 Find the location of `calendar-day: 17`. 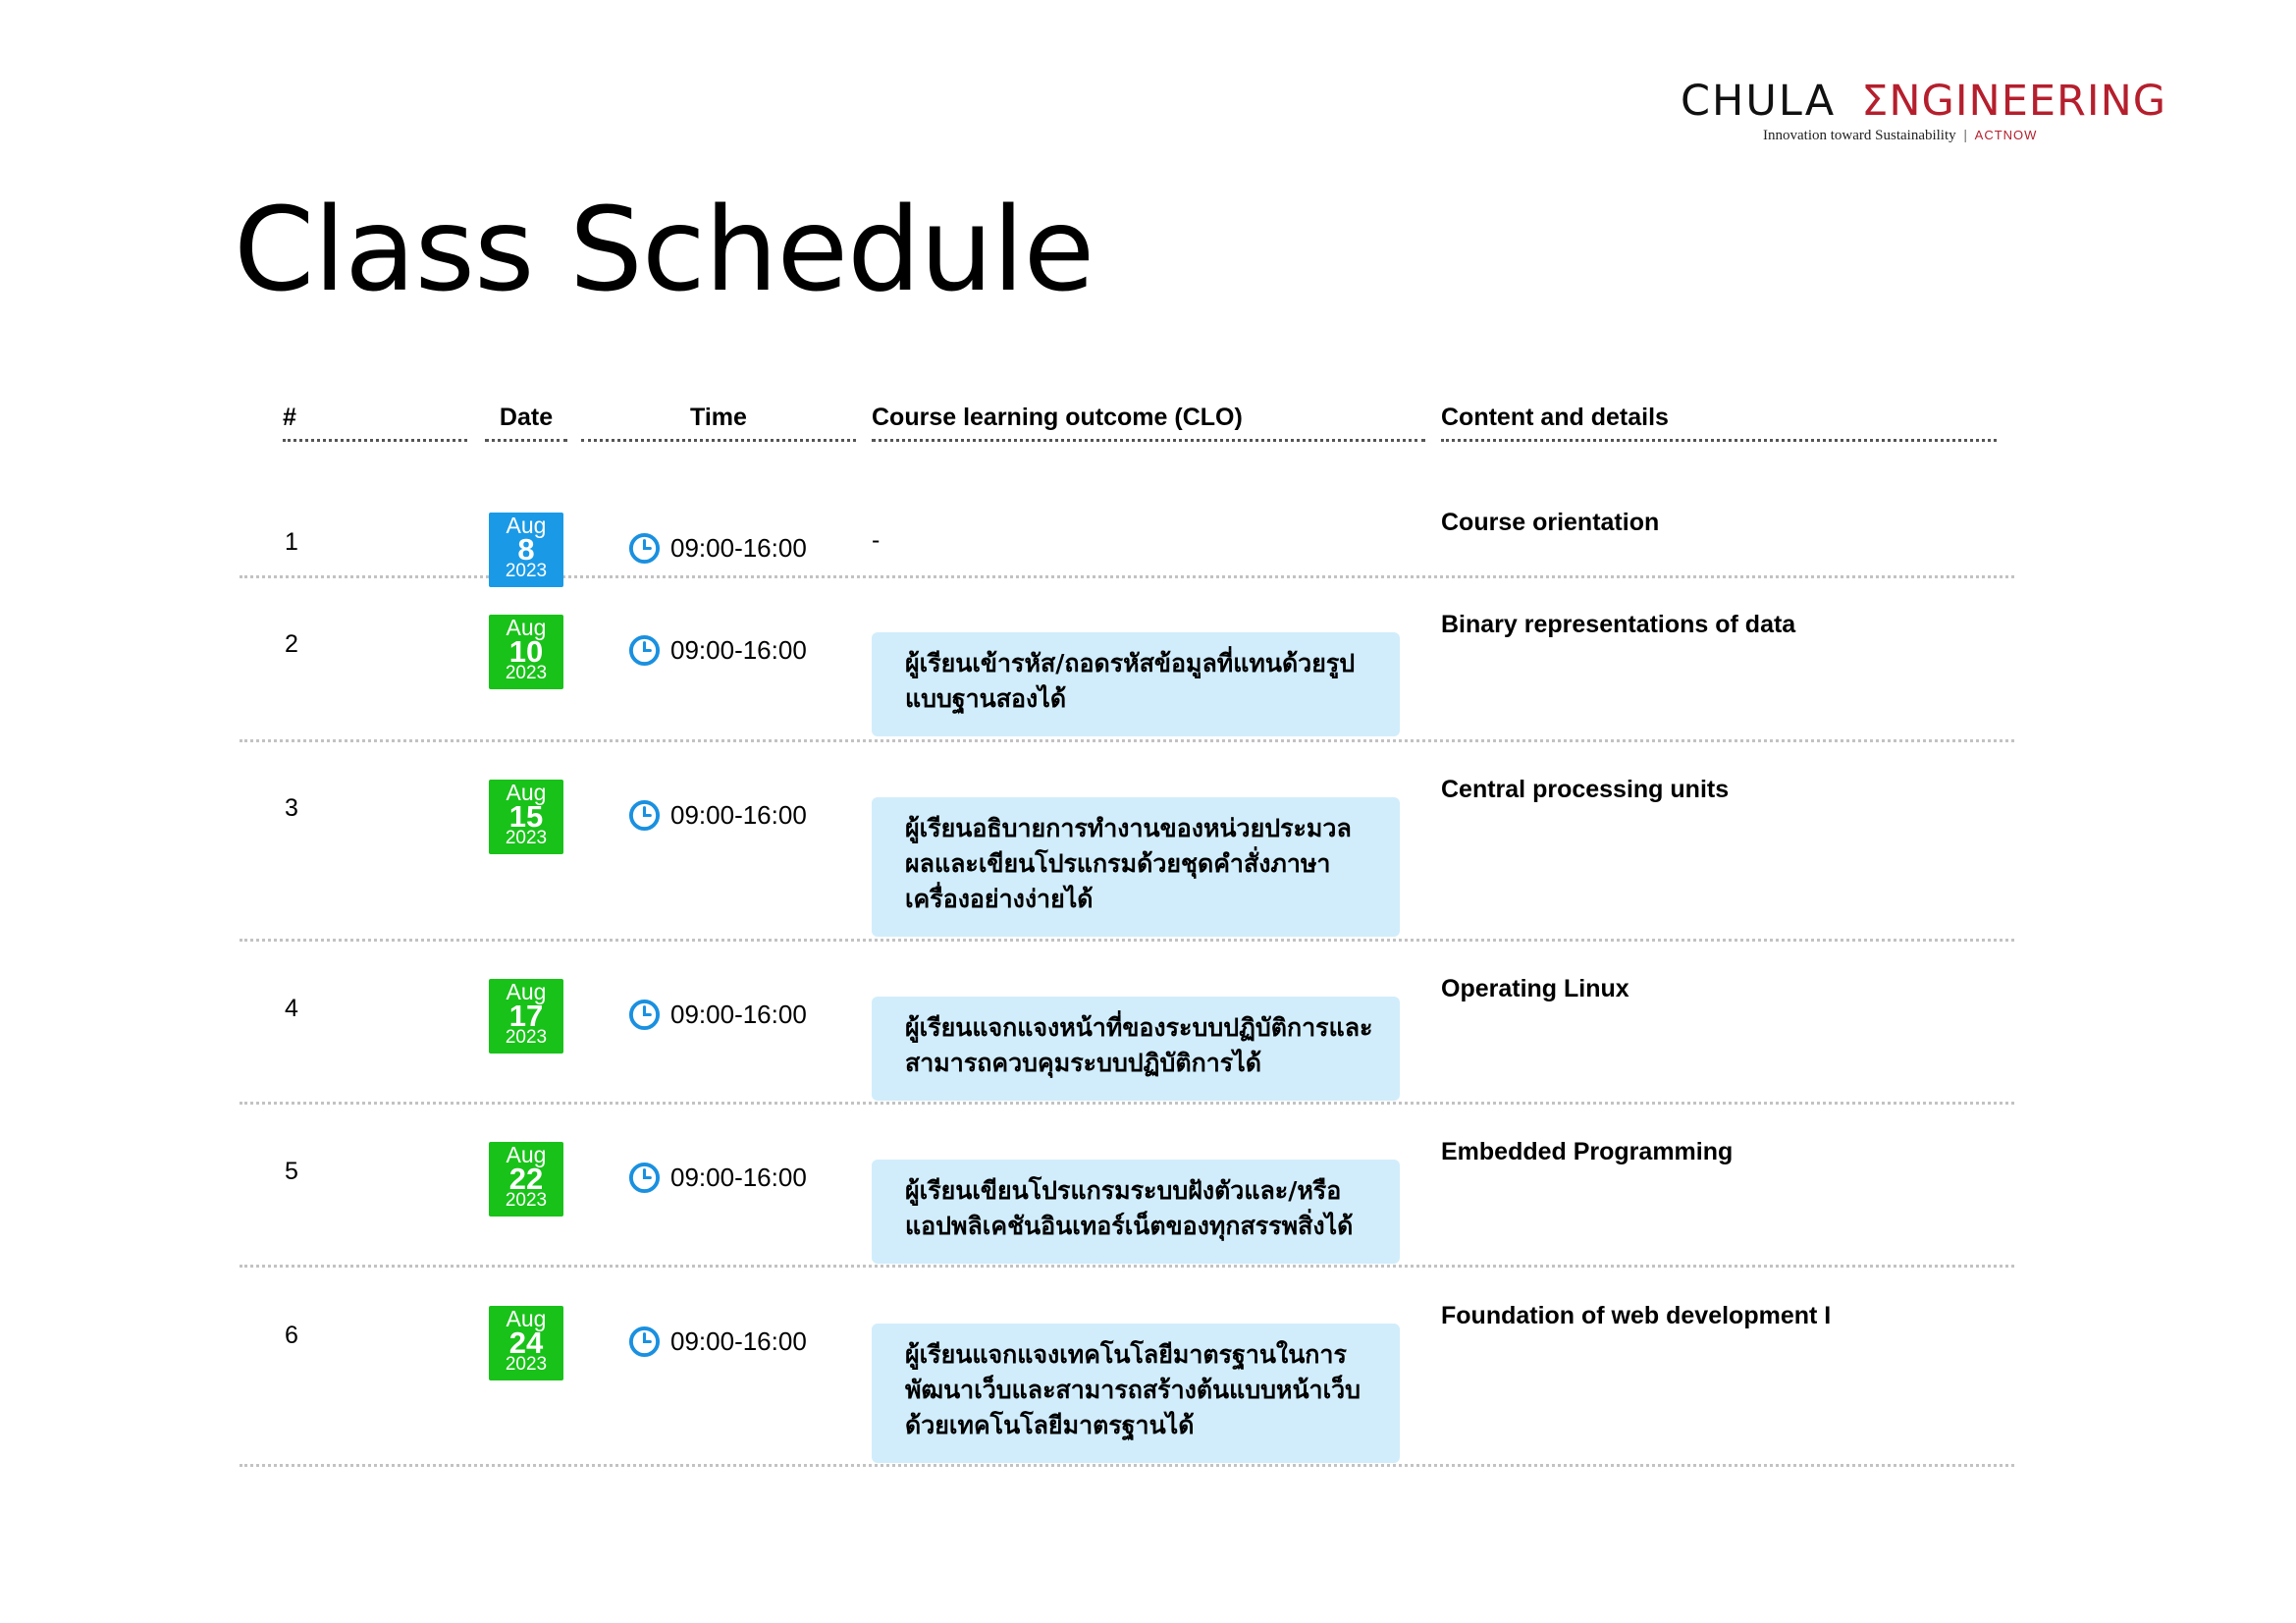

calendar-day: 17 is located at coordinates (526, 1016).